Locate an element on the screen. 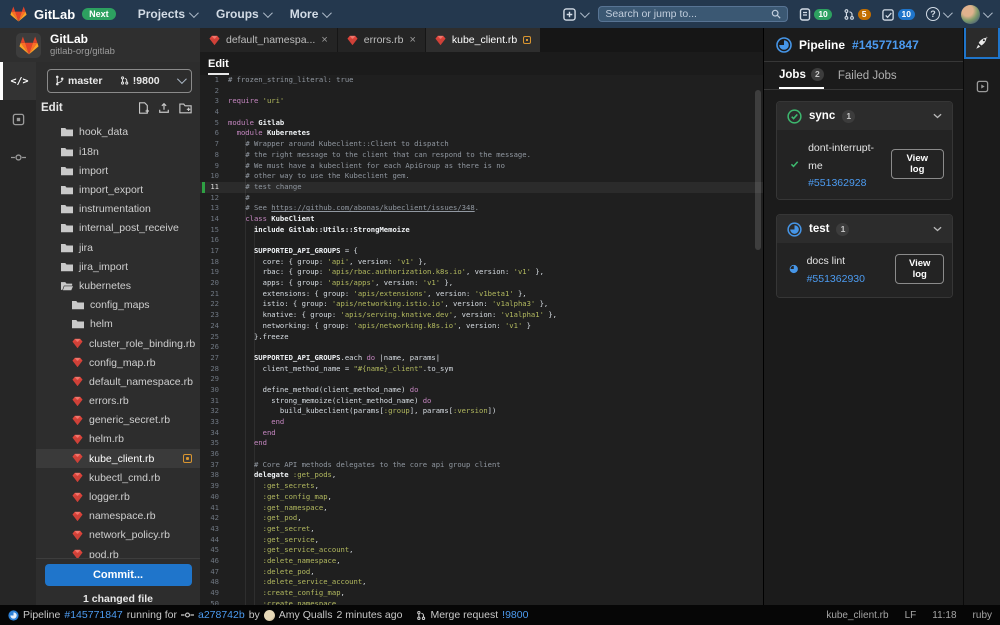 Image resolution: width=1000 pixels, height=625 pixels. tree-item-i18n: i18n is located at coordinates (118, 151).